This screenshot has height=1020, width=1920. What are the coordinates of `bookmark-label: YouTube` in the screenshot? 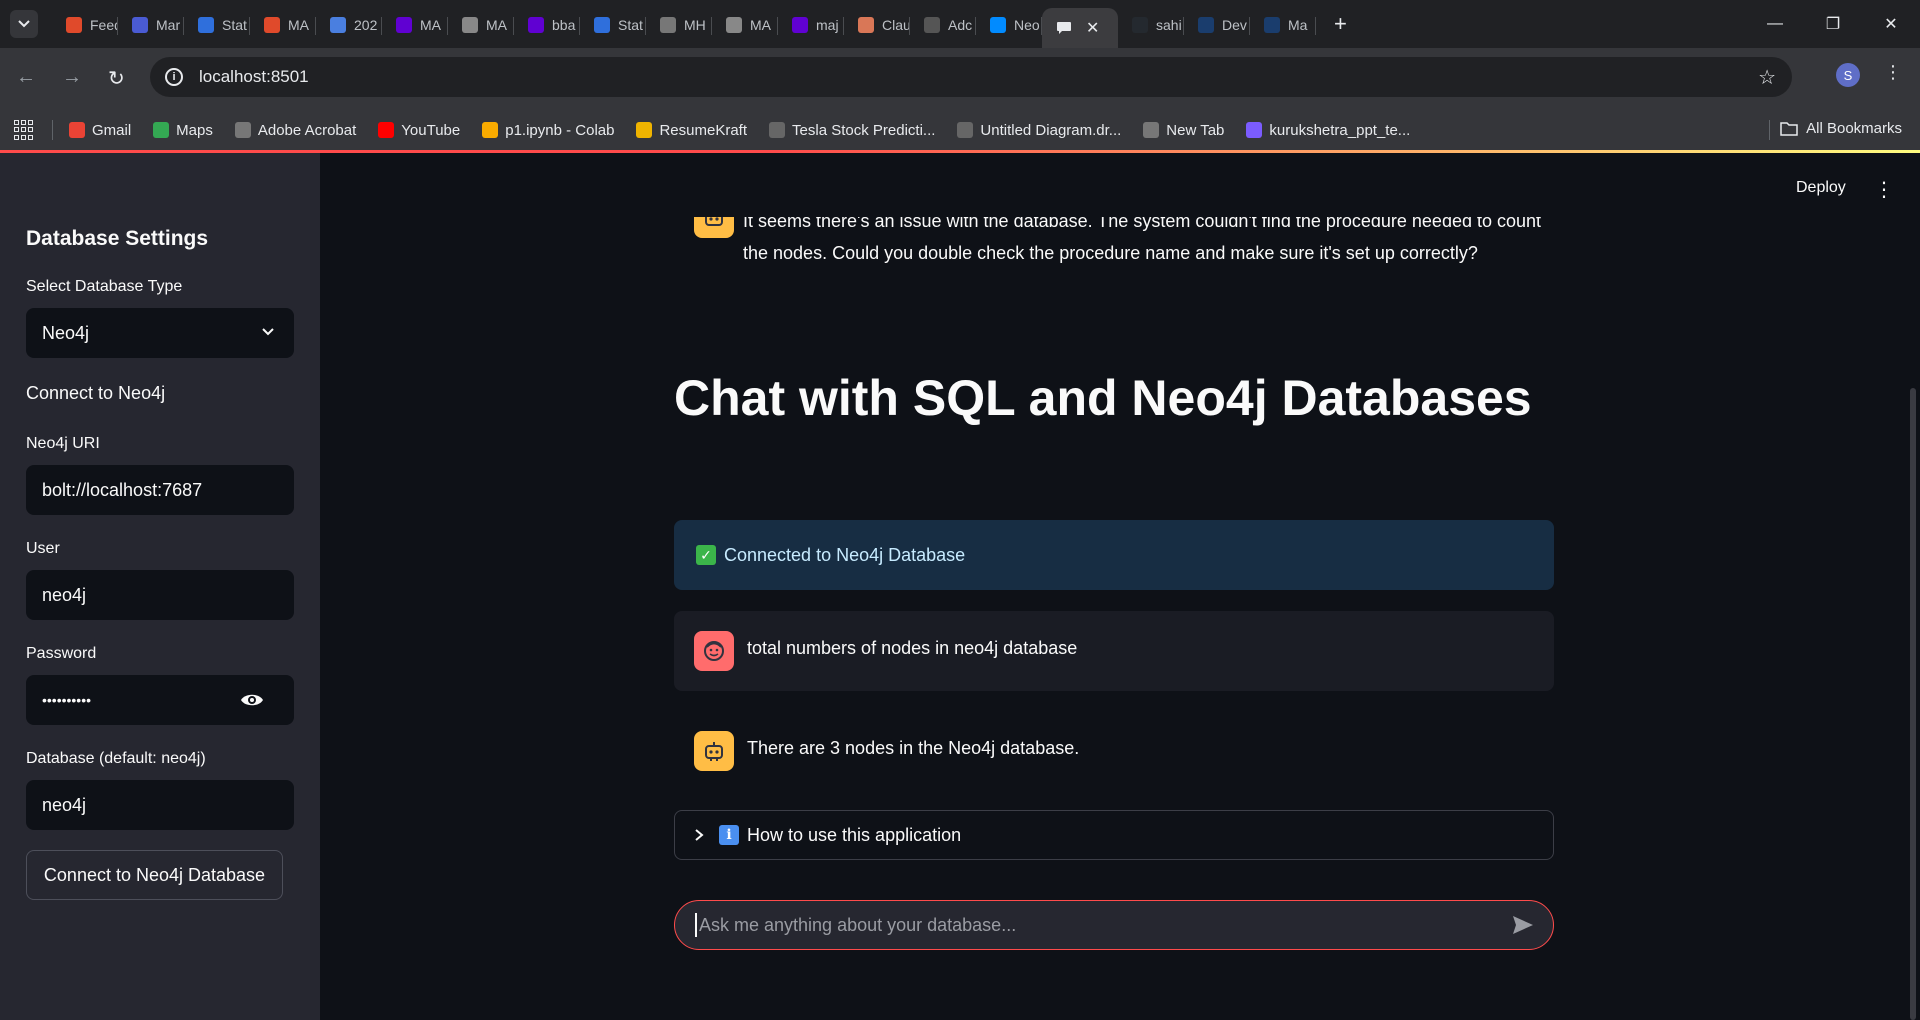 It's located at (431, 130).